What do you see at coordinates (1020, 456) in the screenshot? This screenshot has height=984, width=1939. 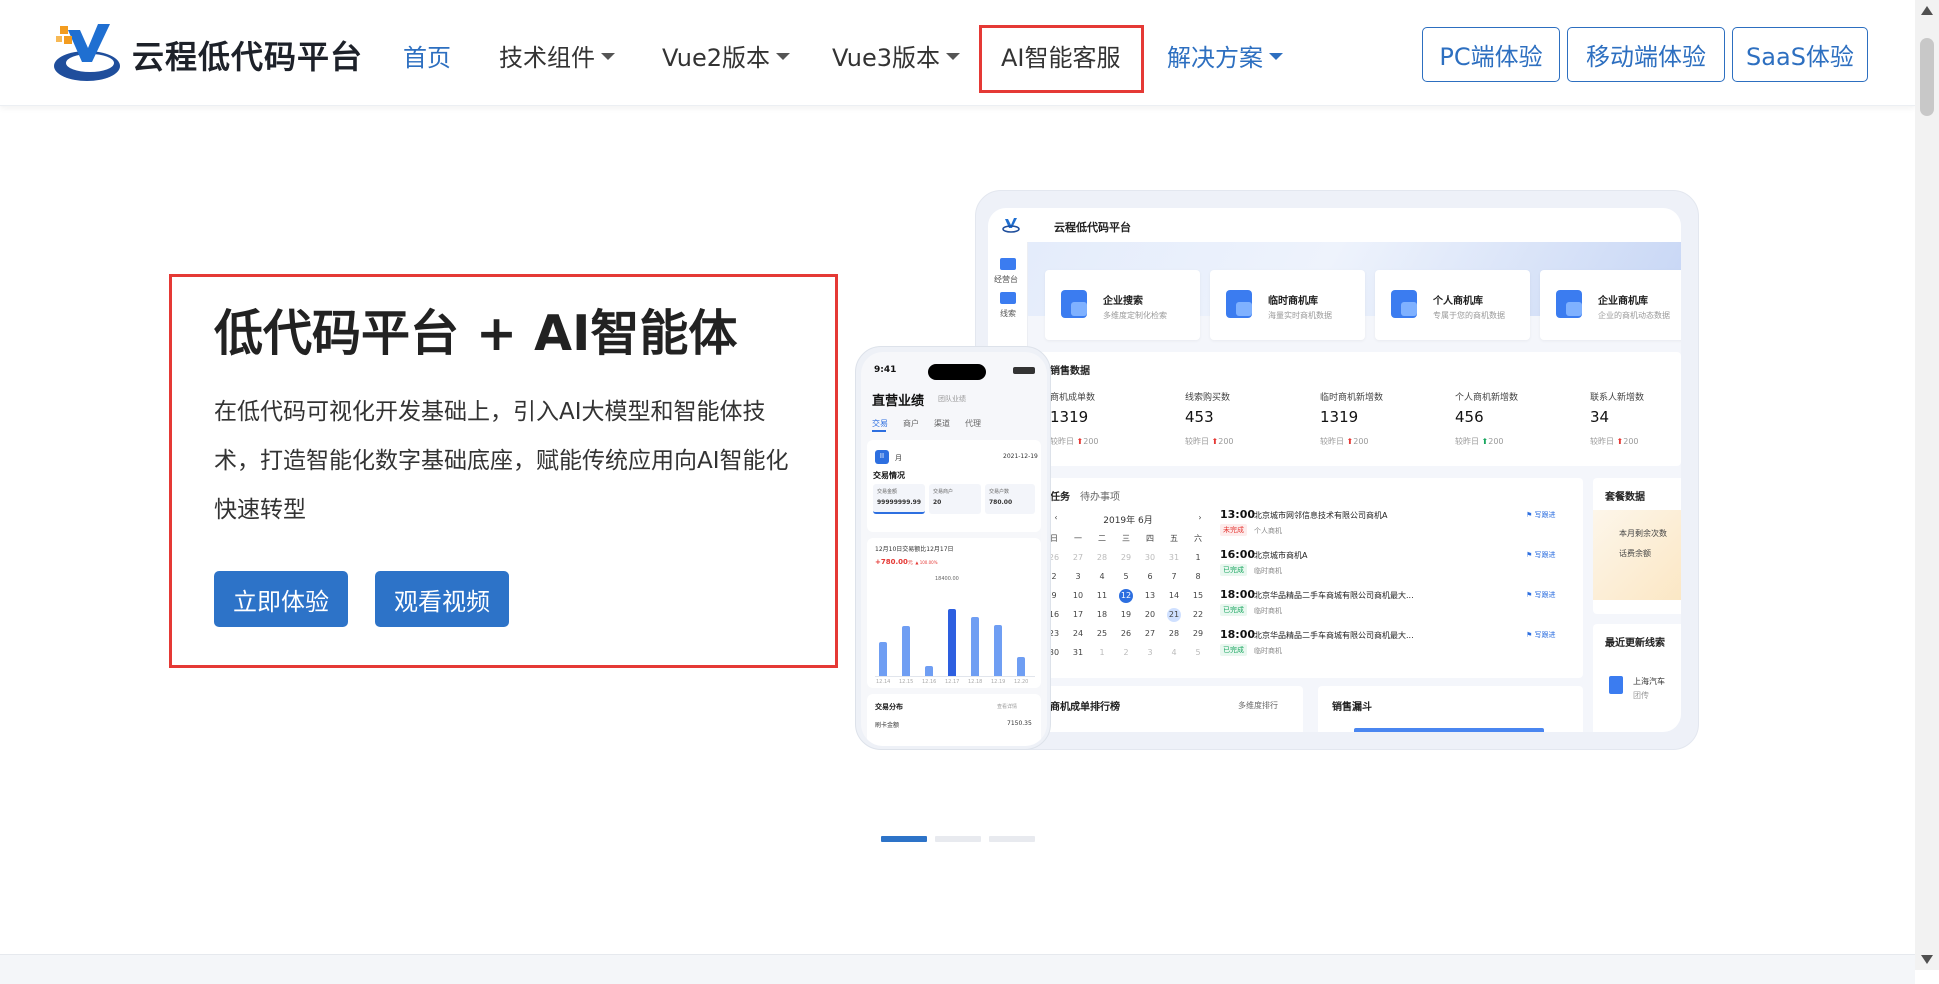 I see `phone-date: 2021-12-19` at bounding box center [1020, 456].